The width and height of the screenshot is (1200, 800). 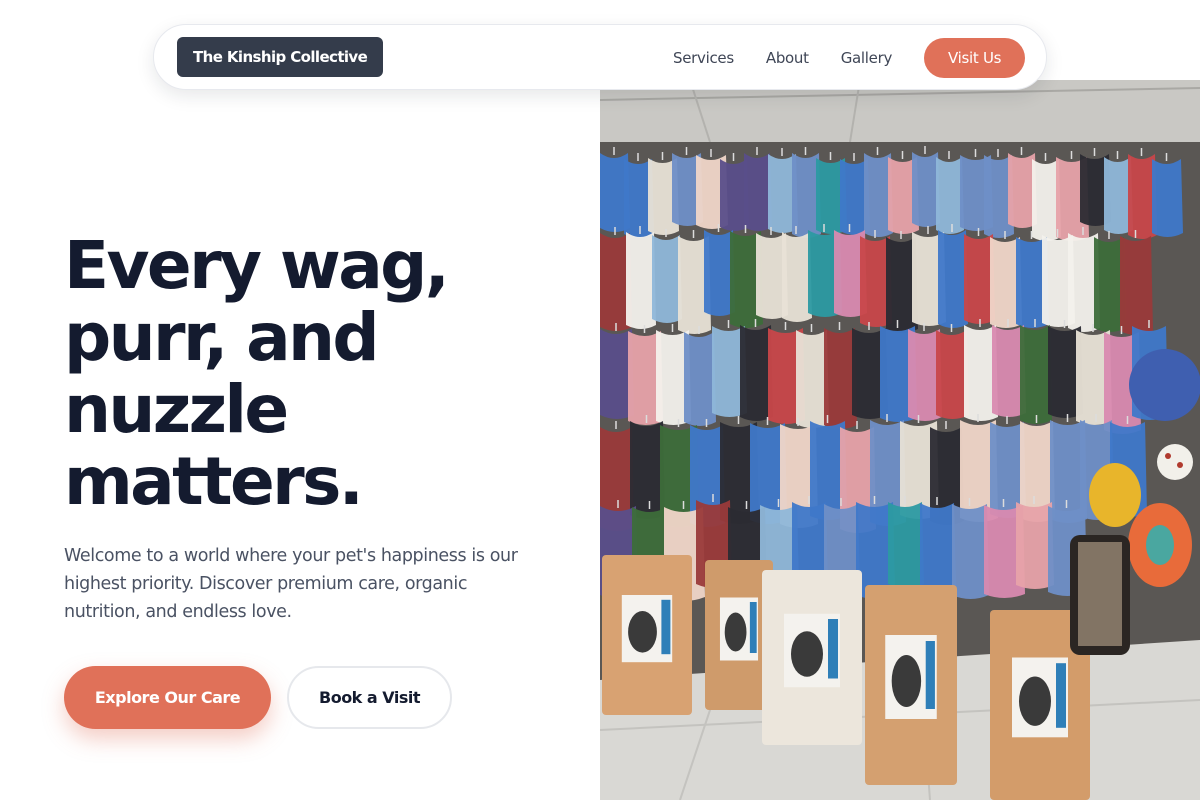 I want to click on nav-links: Services About Gallery Visit Us, so click(x=849, y=58).